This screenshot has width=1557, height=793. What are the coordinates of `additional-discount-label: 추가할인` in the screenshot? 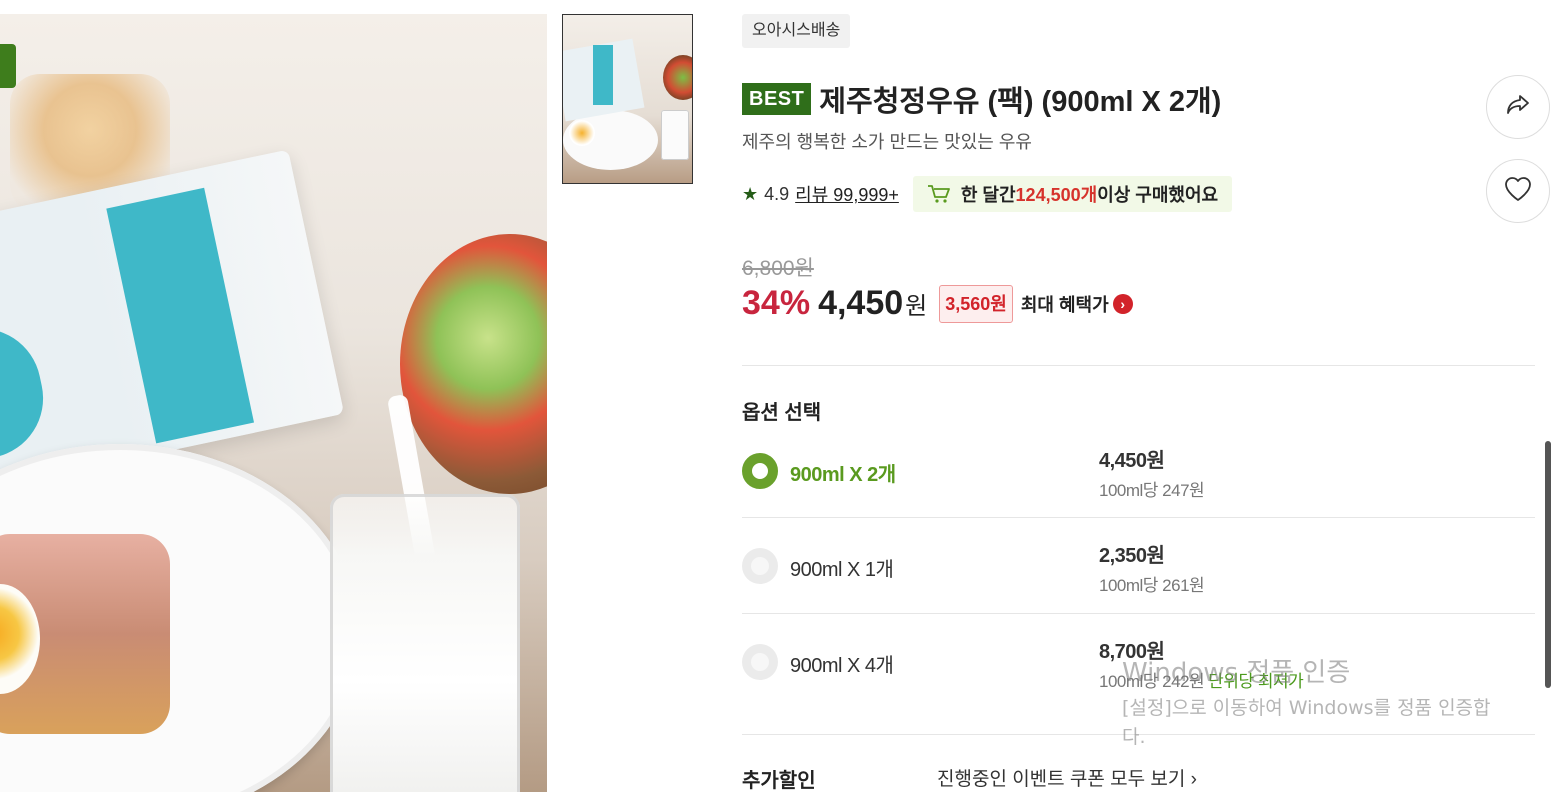 It's located at (779, 781).